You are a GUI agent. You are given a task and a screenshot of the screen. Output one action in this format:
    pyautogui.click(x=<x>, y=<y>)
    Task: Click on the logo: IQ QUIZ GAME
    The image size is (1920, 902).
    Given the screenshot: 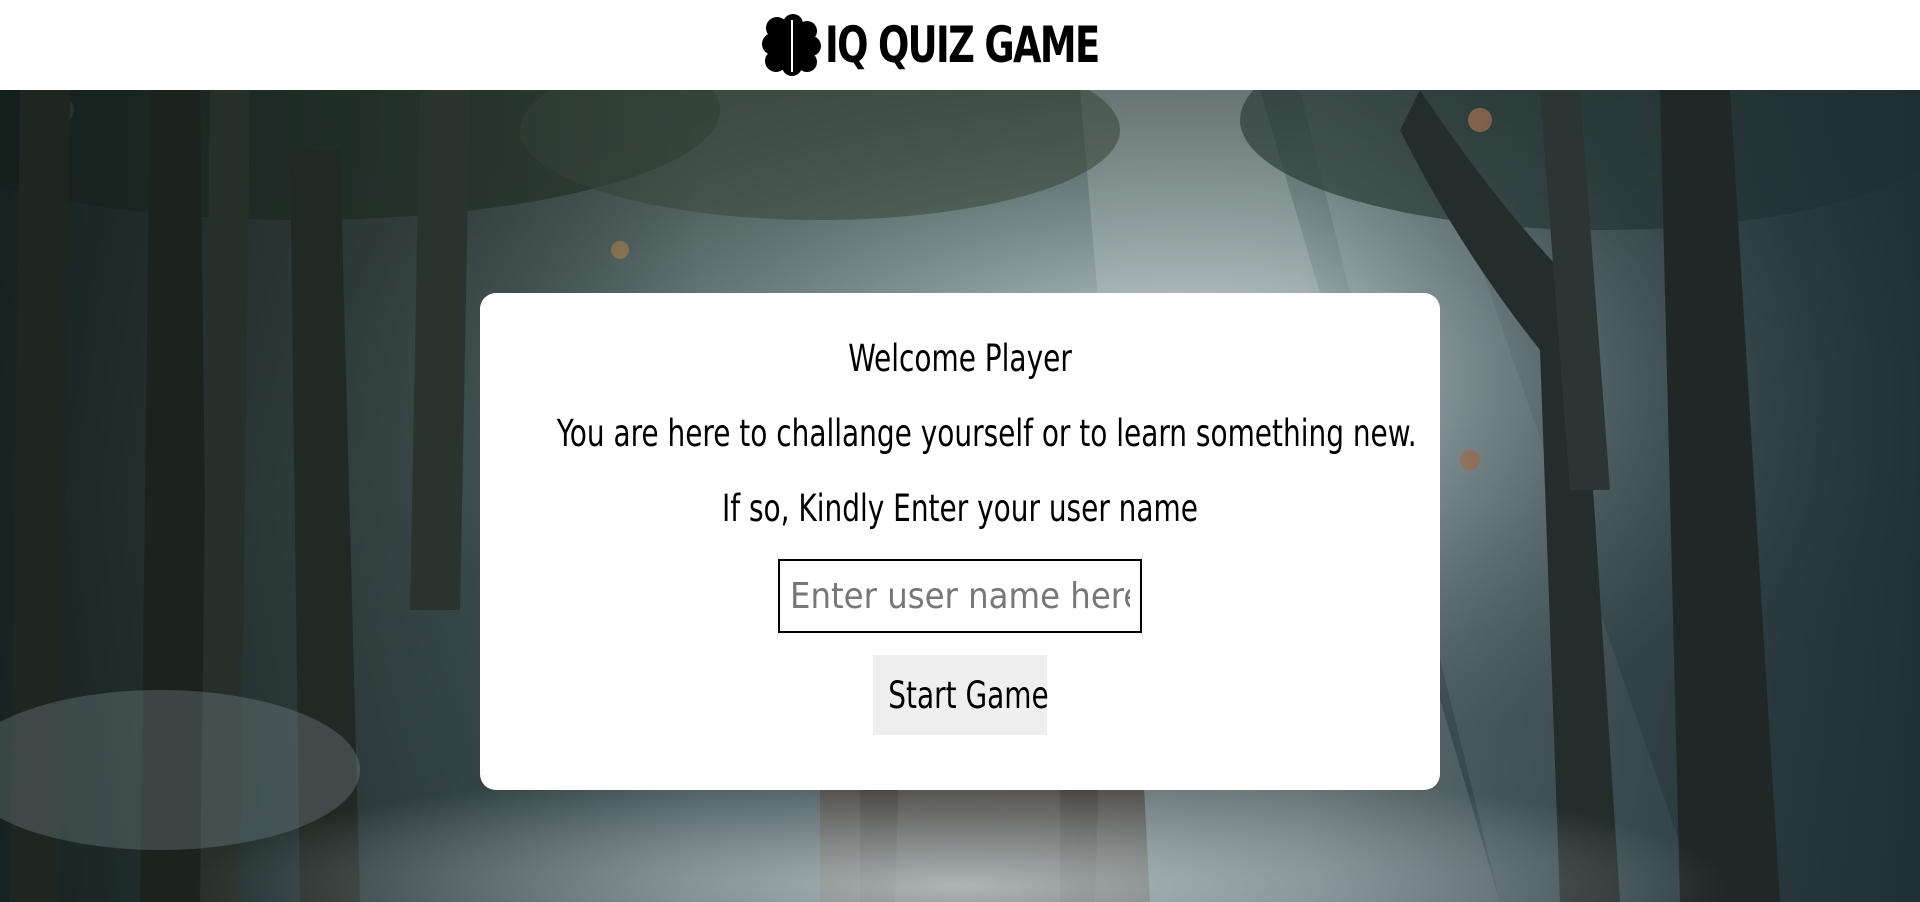 What is the action you would take?
    pyautogui.click(x=960, y=45)
    